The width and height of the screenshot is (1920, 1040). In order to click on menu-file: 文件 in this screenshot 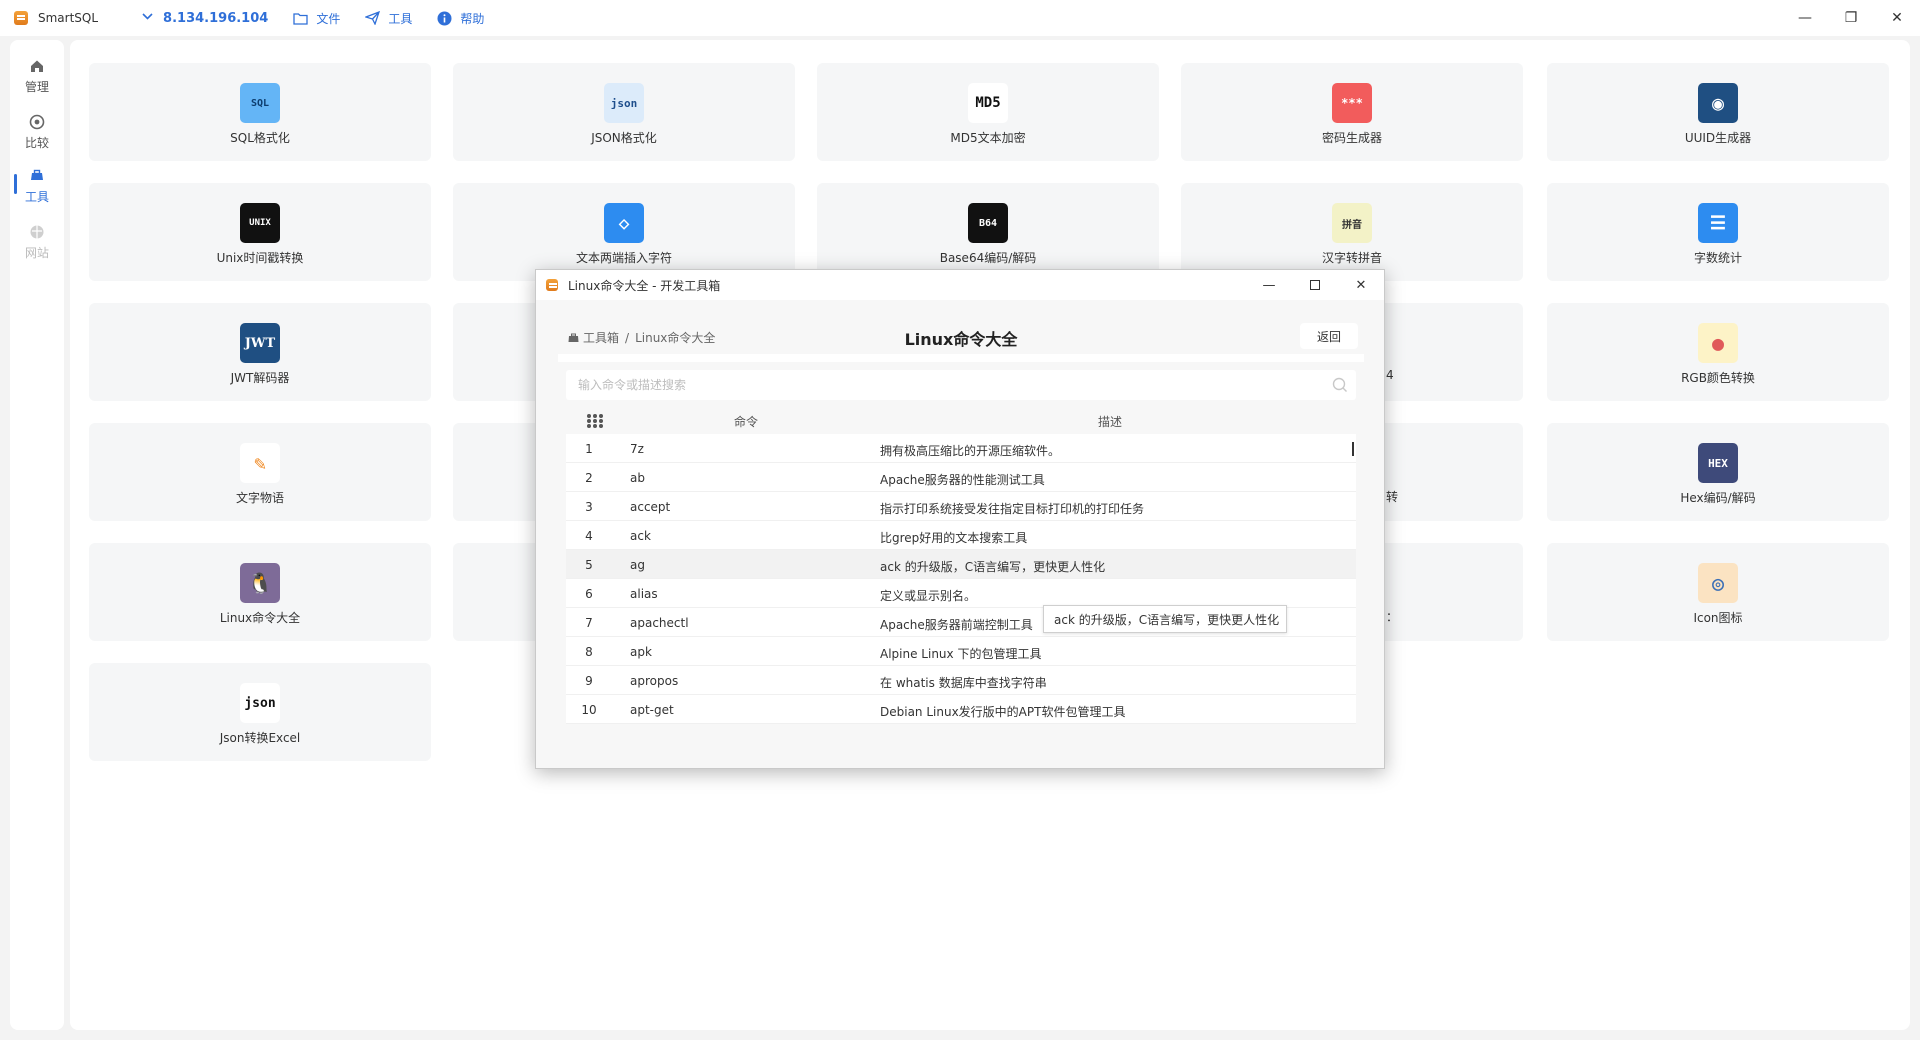, I will do `click(316, 18)`.